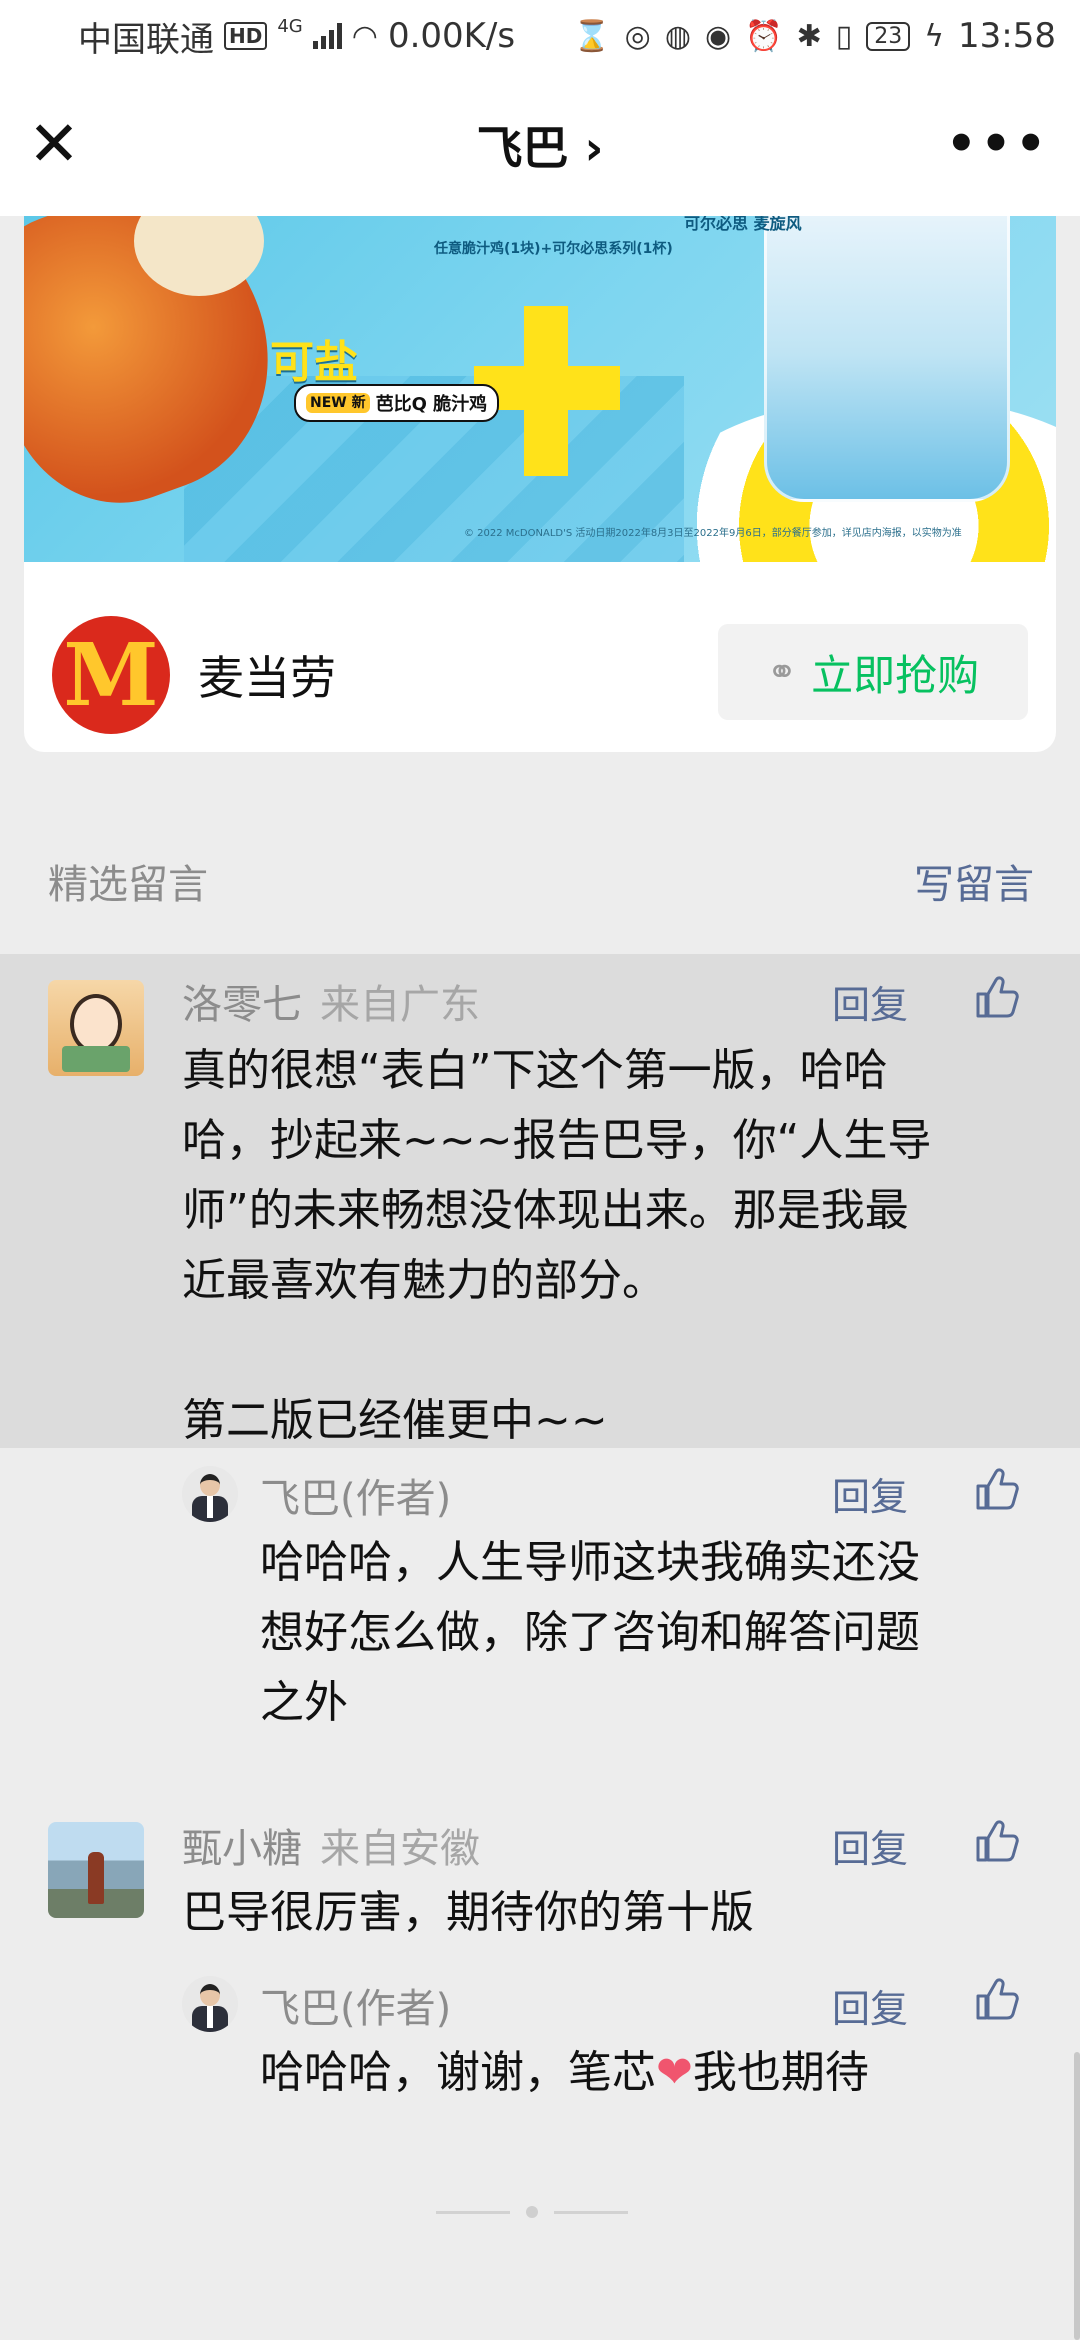  I want to click on comment-author: 甄小糖 来自安徽, so click(331, 1845).